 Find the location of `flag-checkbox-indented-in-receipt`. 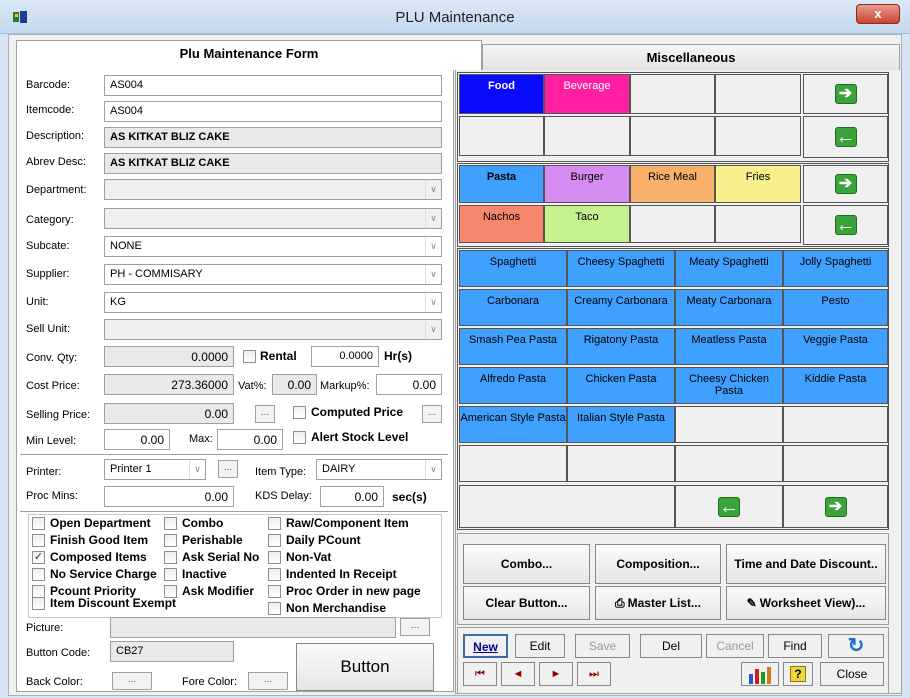

flag-checkbox-indented-in-receipt is located at coordinates (274, 574).